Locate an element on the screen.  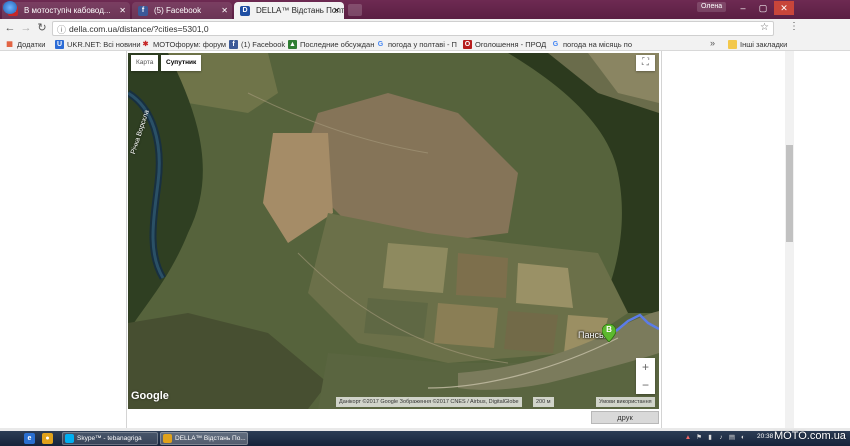
ukrnet-icon: U is located at coordinates (59, 44).